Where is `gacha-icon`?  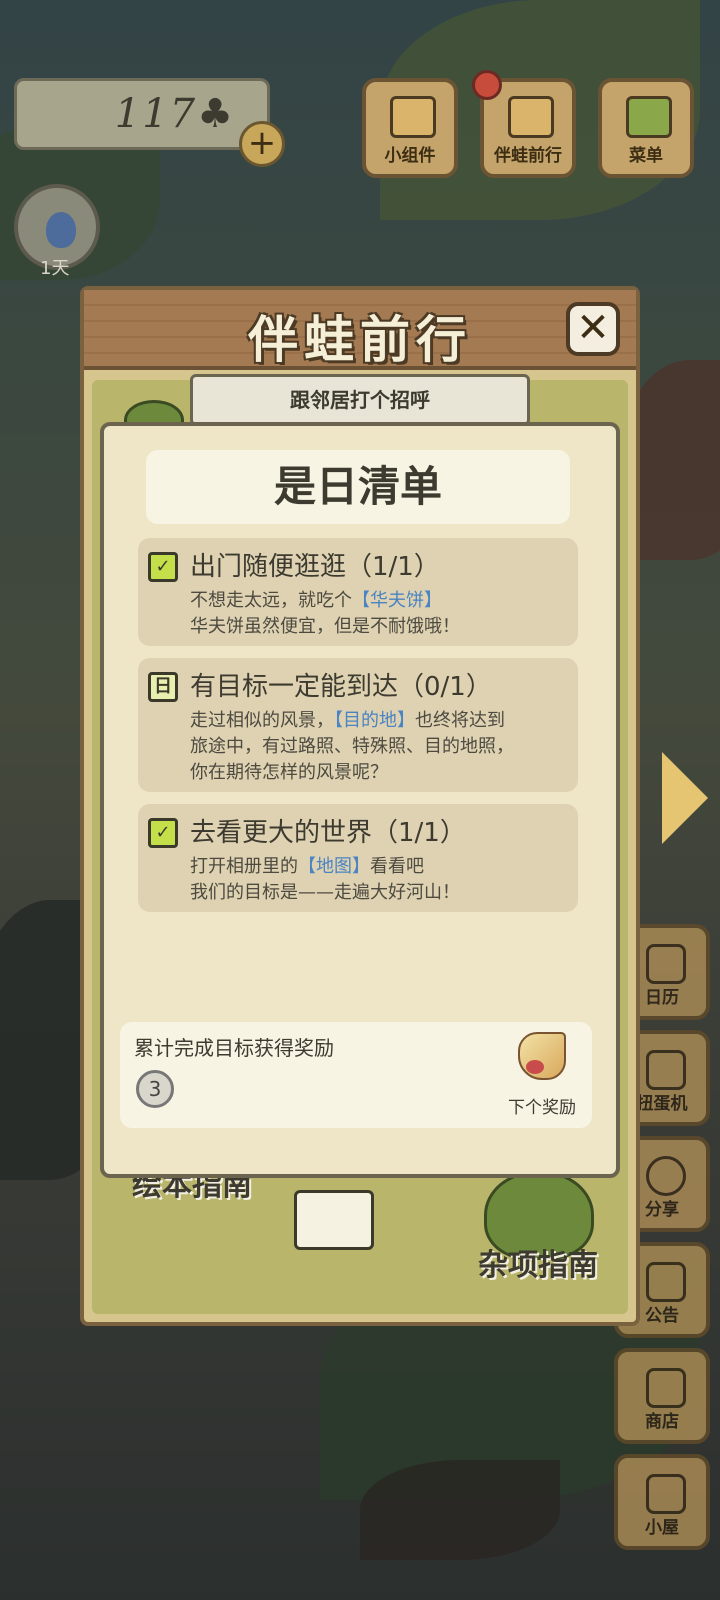
gacha-icon is located at coordinates (666, 1070).